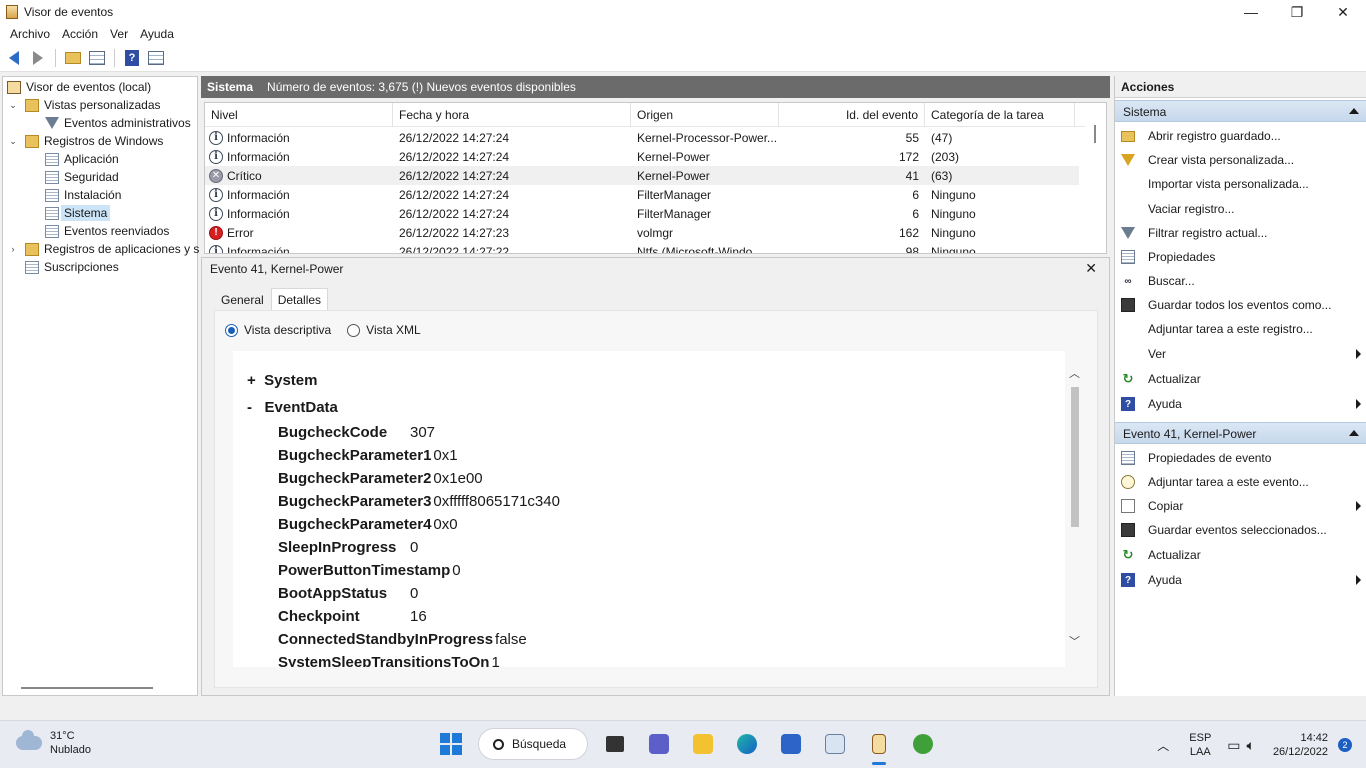  What do you see at coordinates (1241, 404) in the screenshot?
I see `action-help: ? Ayuda` at bounding box center [1241, 404].